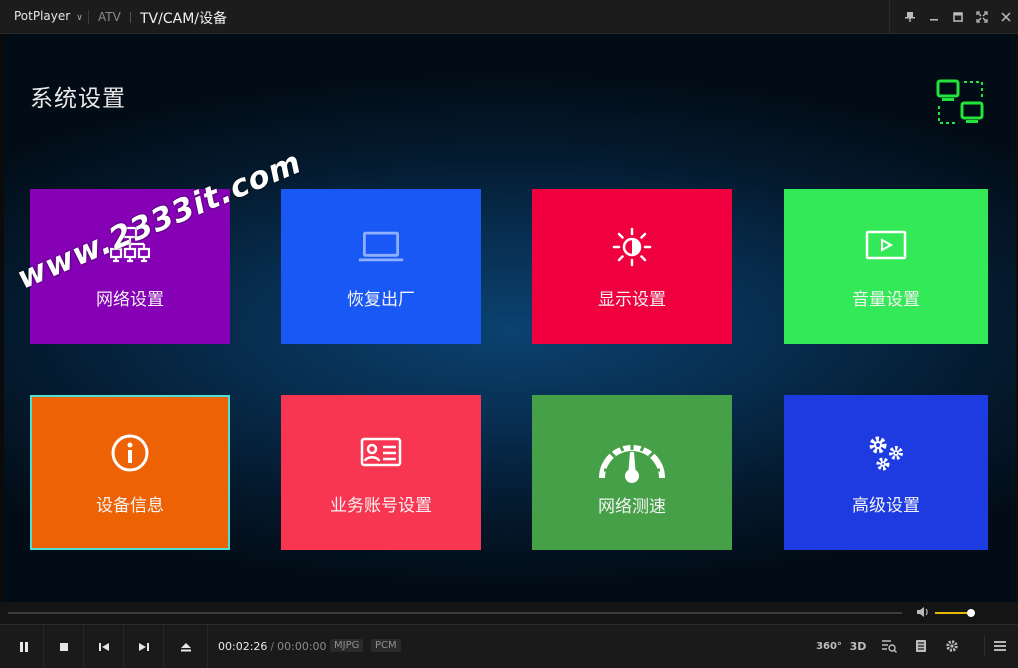  I want to click on tile-speed-test: 网络测速, so click(632, 472).